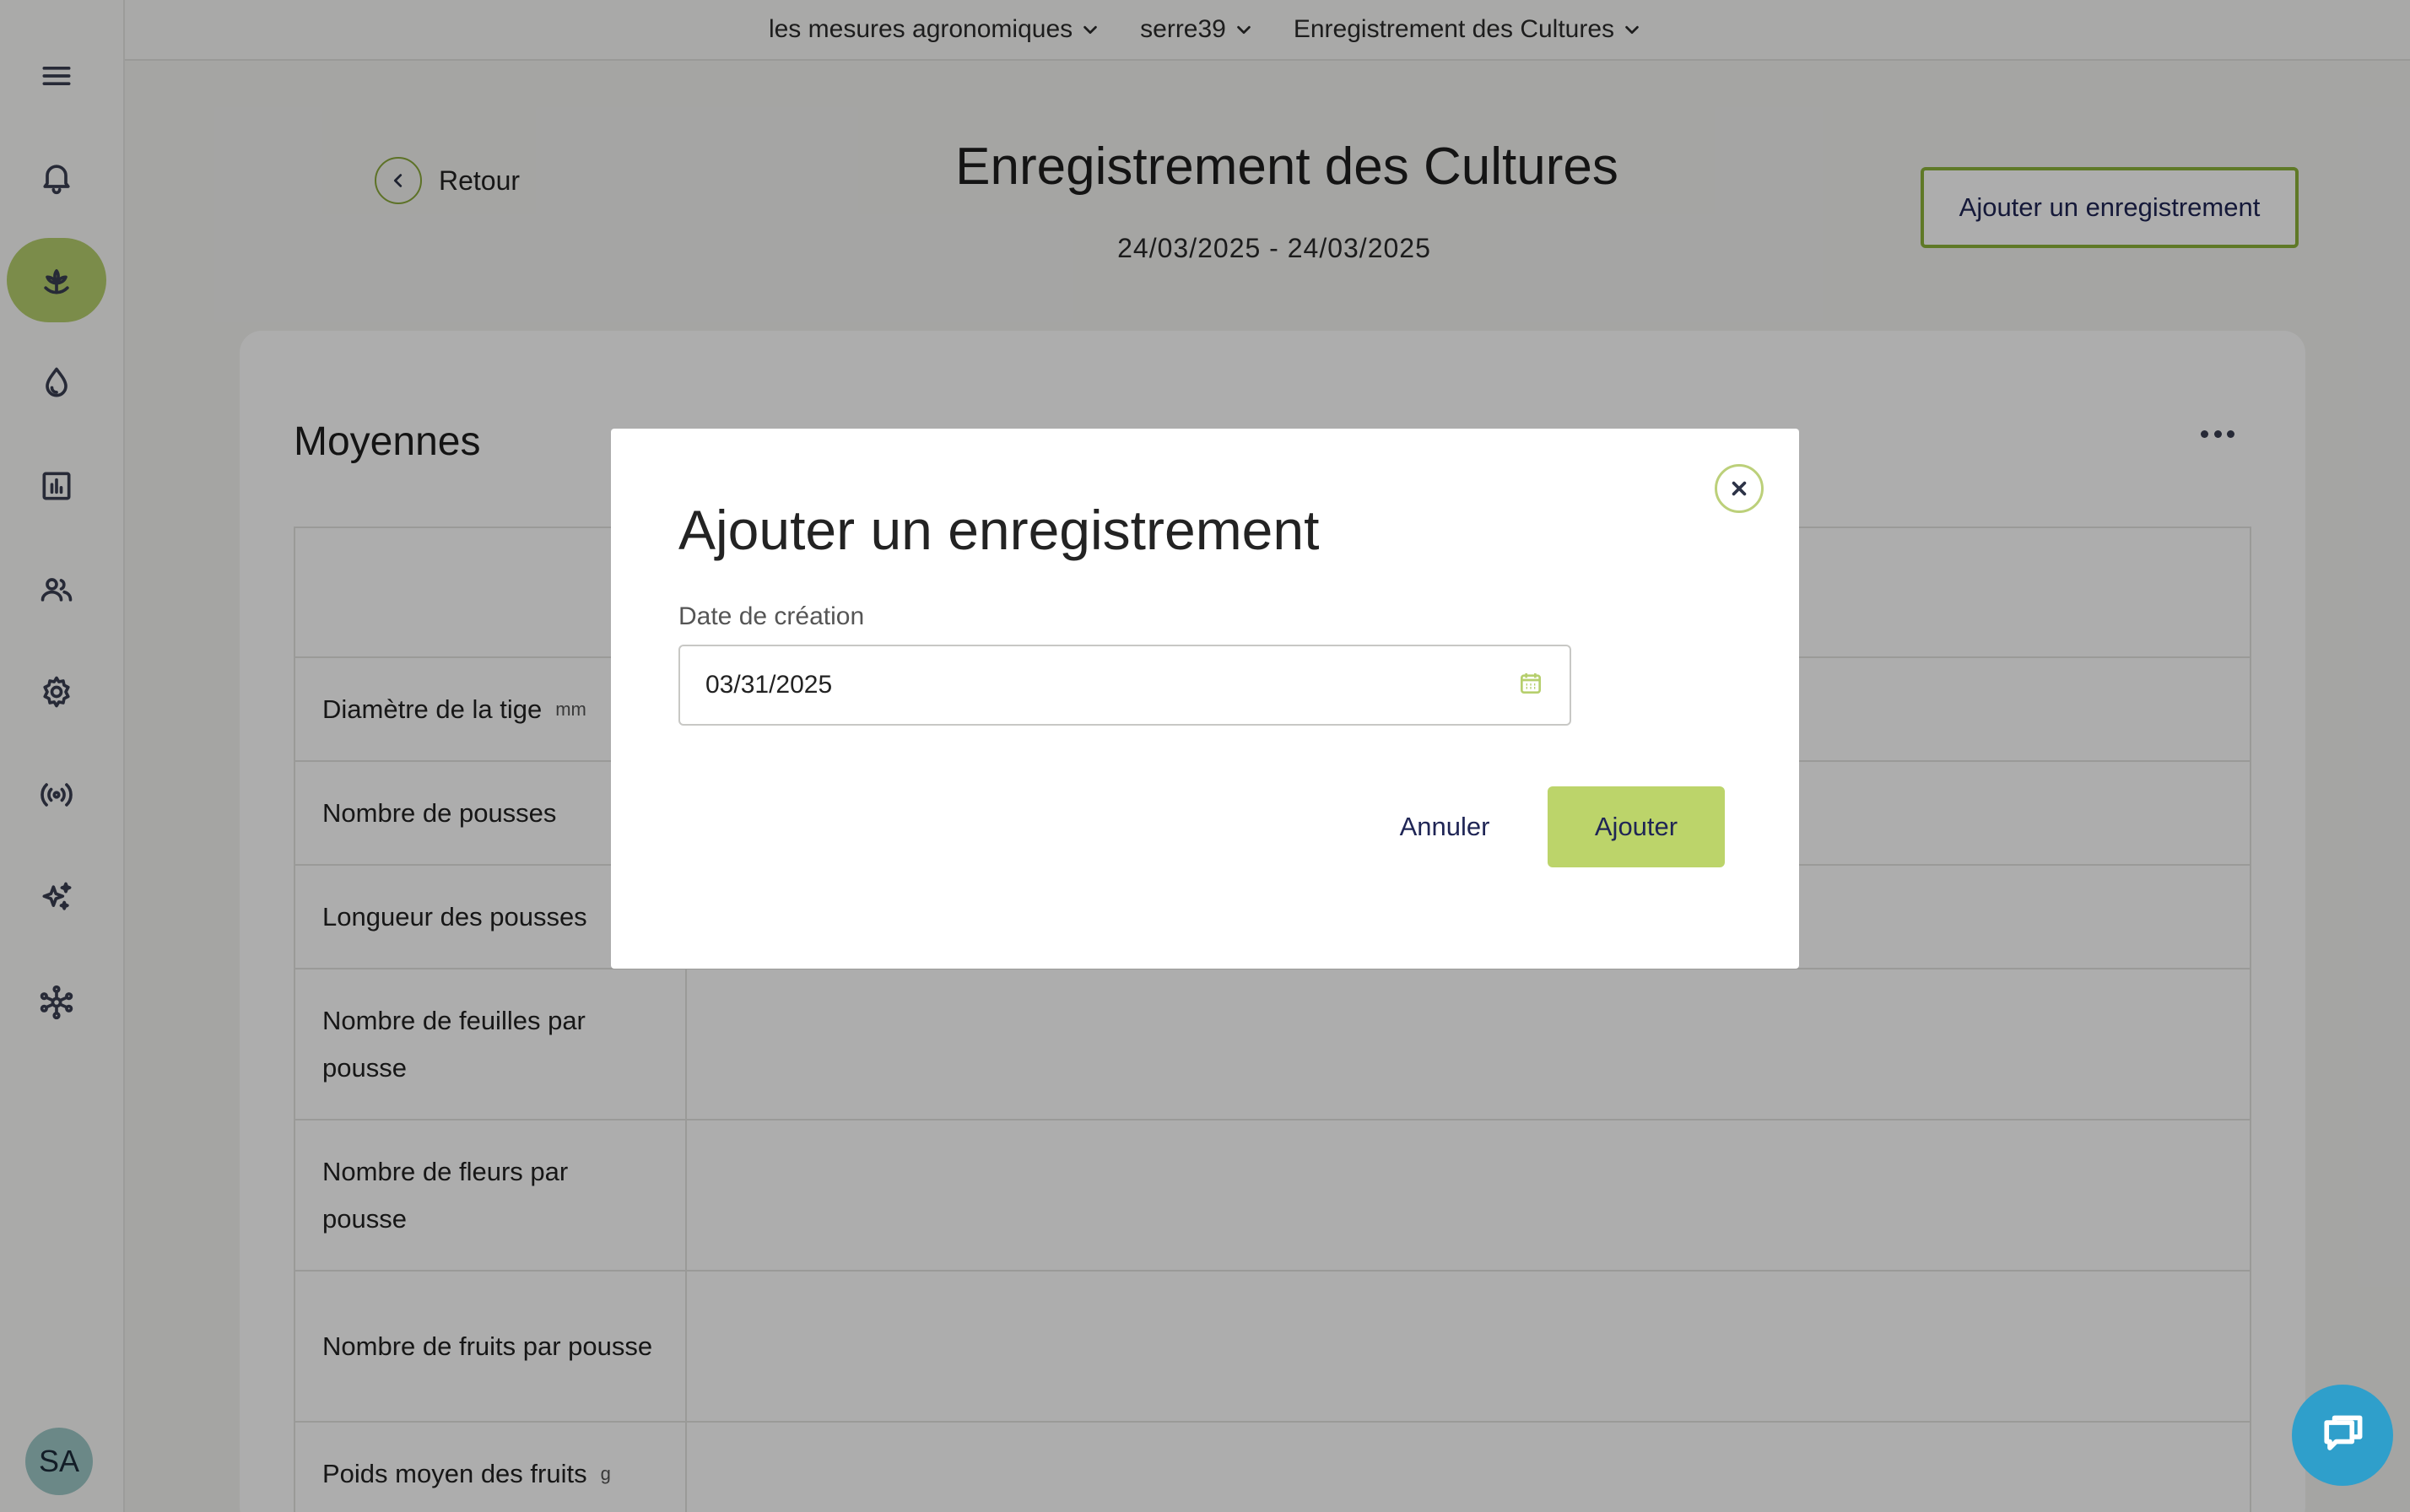  I want to click on close-icon, so click(1740, 488).